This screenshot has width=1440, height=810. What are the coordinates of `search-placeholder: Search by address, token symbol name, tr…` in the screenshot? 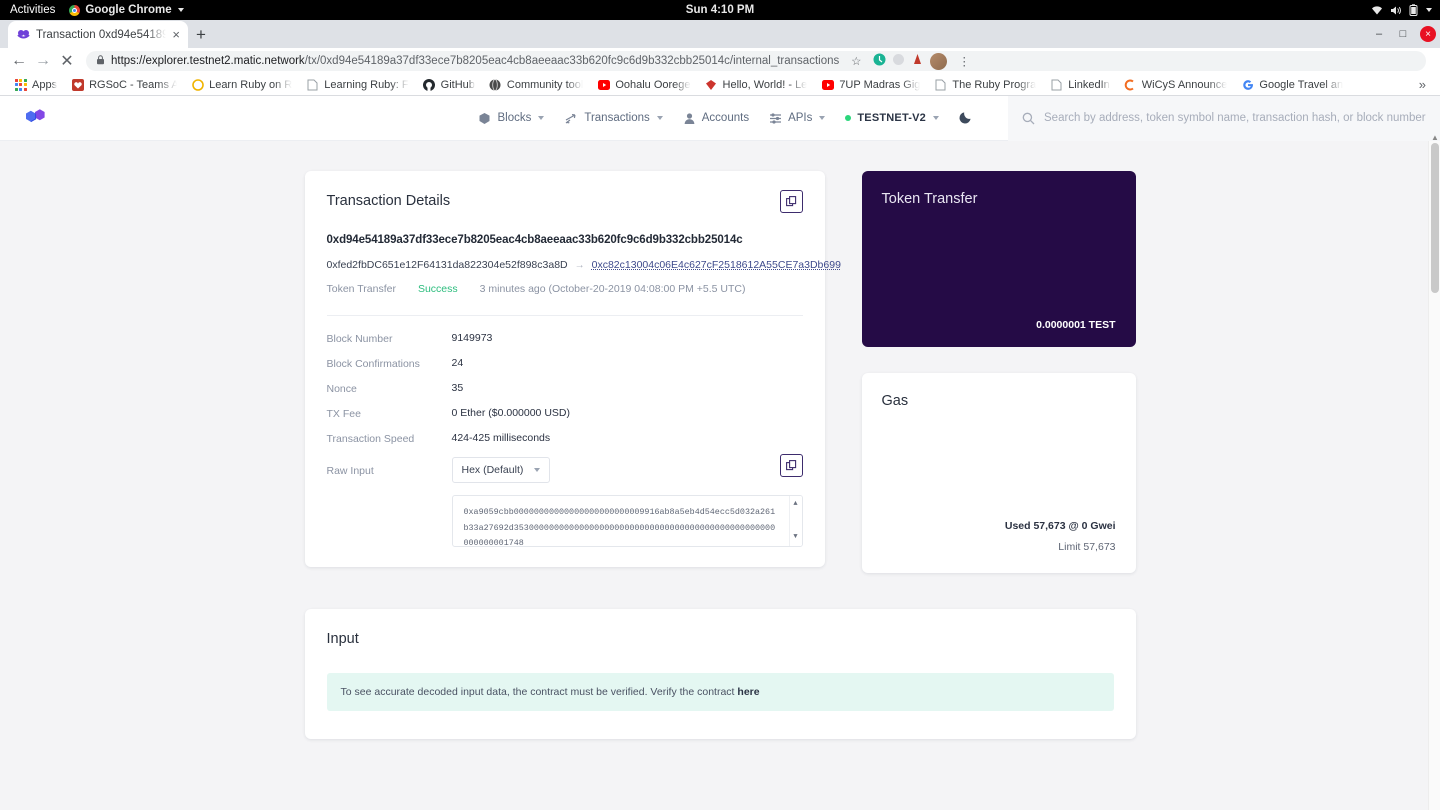 It's located at (1235, 118).